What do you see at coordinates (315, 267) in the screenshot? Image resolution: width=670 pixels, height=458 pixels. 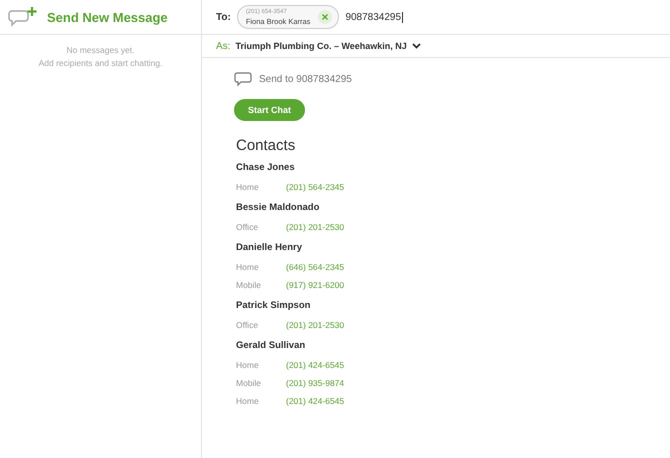 I see `phone-number: (646) 564-2345` at bounding box center [315, 267].